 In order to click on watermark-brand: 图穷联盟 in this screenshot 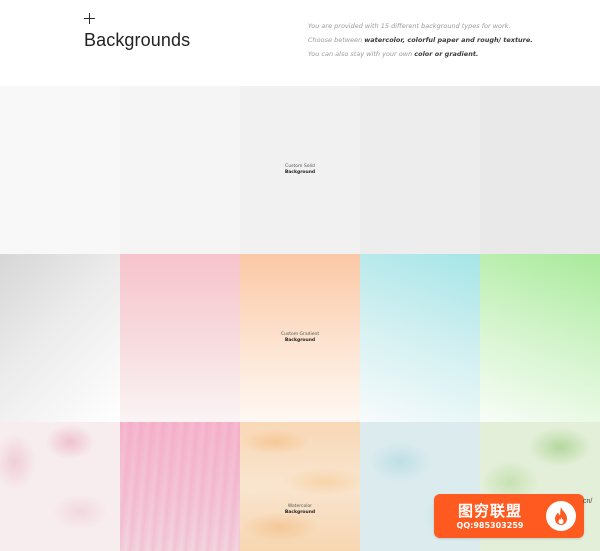, I will do `click(489, 510)`.